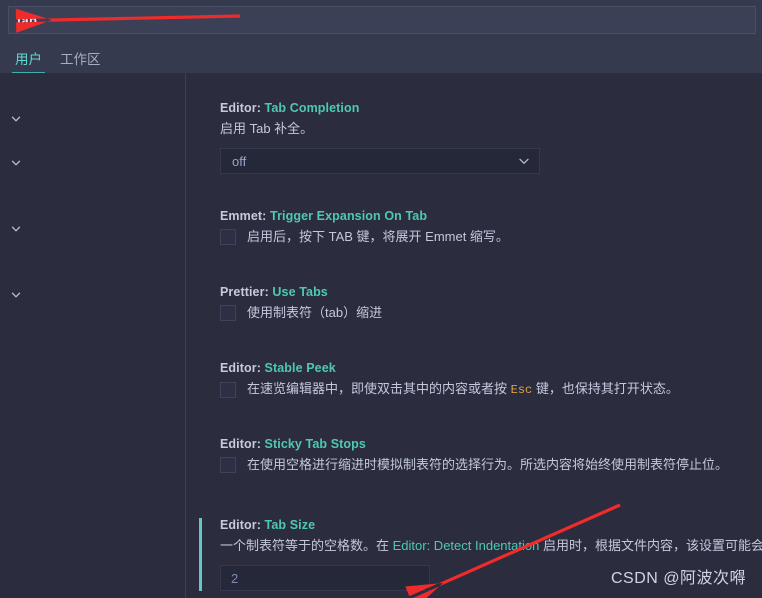  I want to click on setting-title: Editor: Stable Peek, so click(491, 368).